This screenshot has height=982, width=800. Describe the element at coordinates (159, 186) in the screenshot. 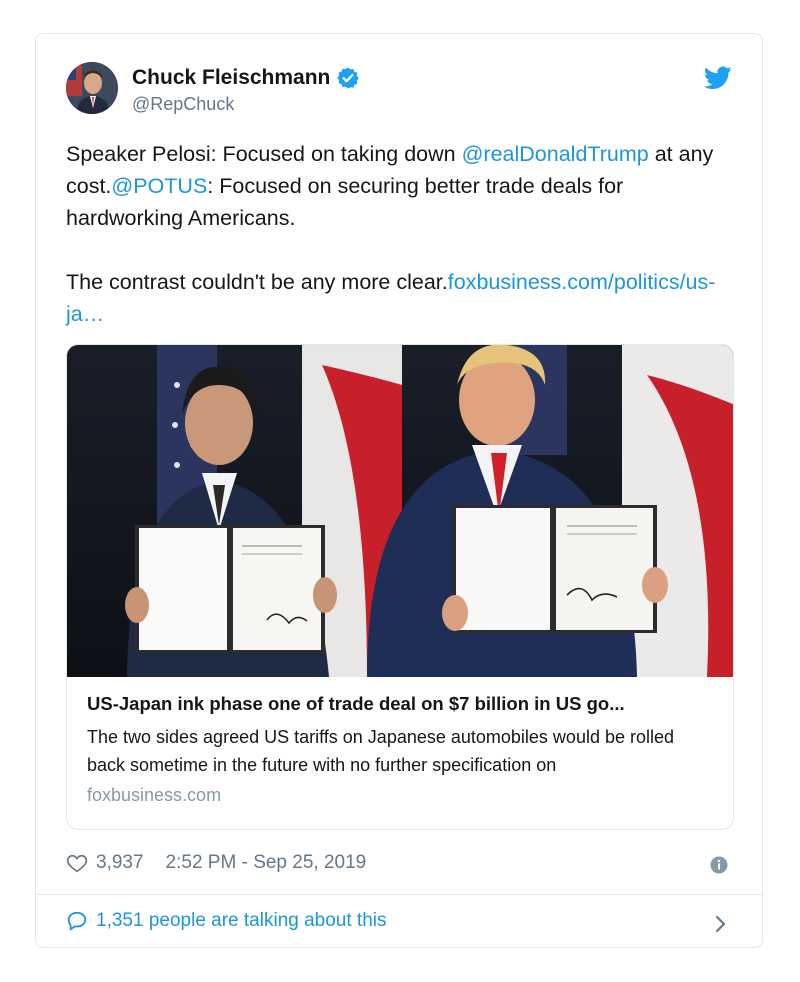

I see `mention-potus-link: @POTUS` at that location.